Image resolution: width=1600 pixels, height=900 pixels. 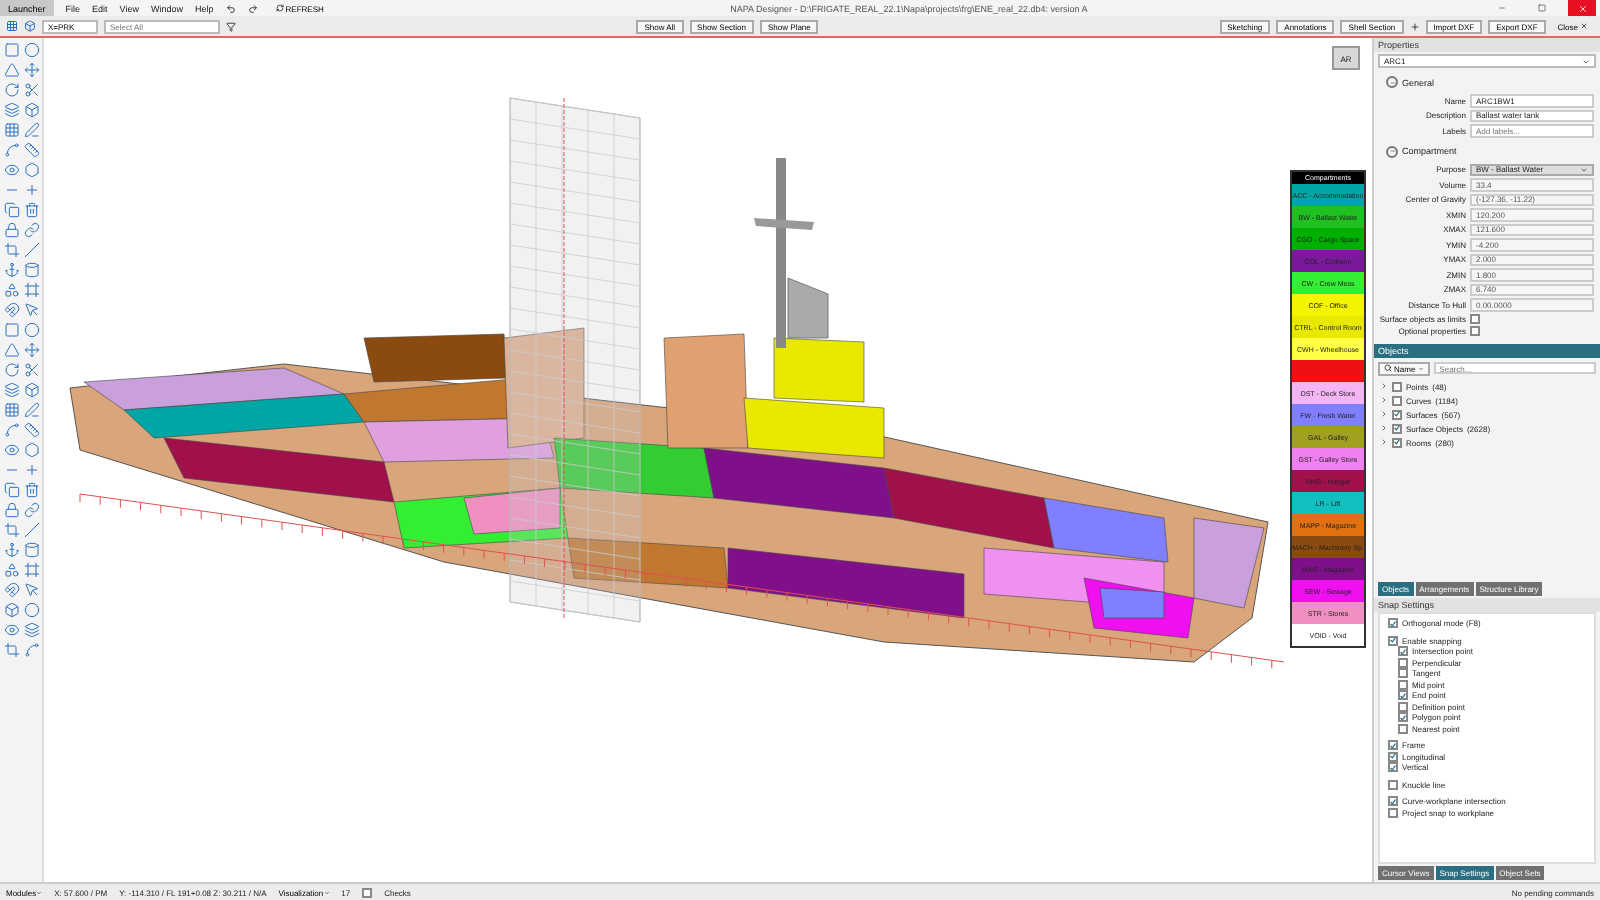 I want to click on search-icon, so click(x=1388, y=368).